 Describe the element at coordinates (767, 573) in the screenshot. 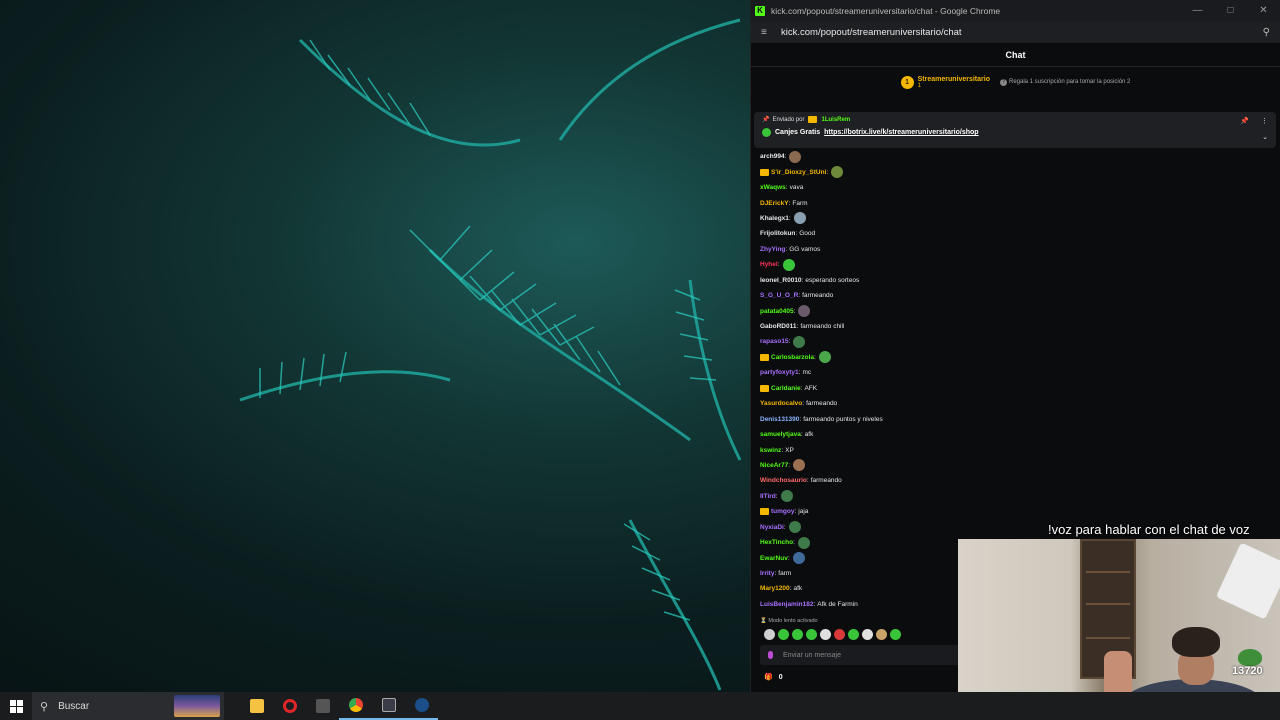

I see `chat-username: Irrity` at that location.